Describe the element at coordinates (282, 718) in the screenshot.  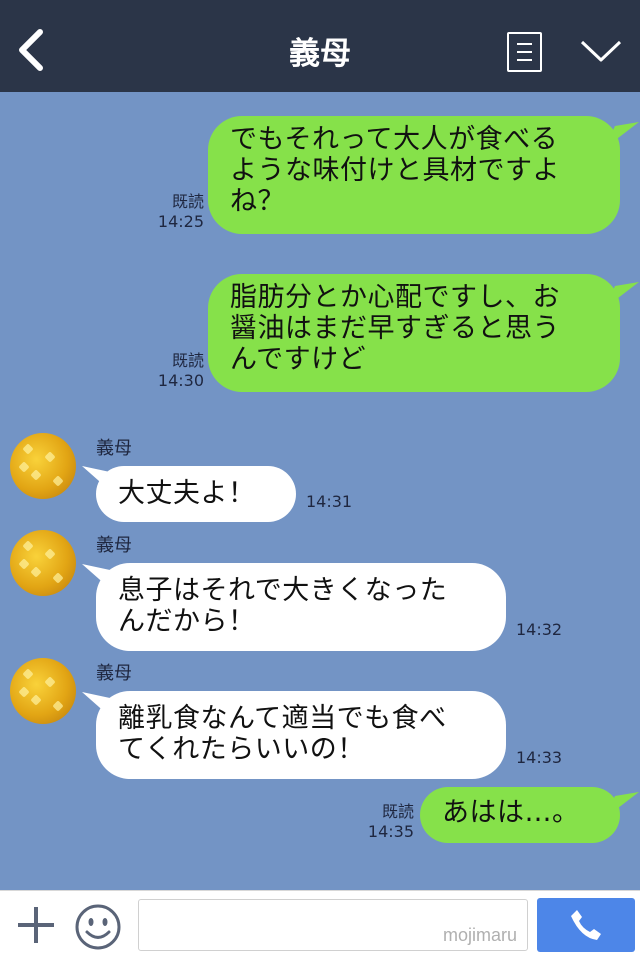
I see `message-line: 離乳食なんて適当でも食べ` at that location.